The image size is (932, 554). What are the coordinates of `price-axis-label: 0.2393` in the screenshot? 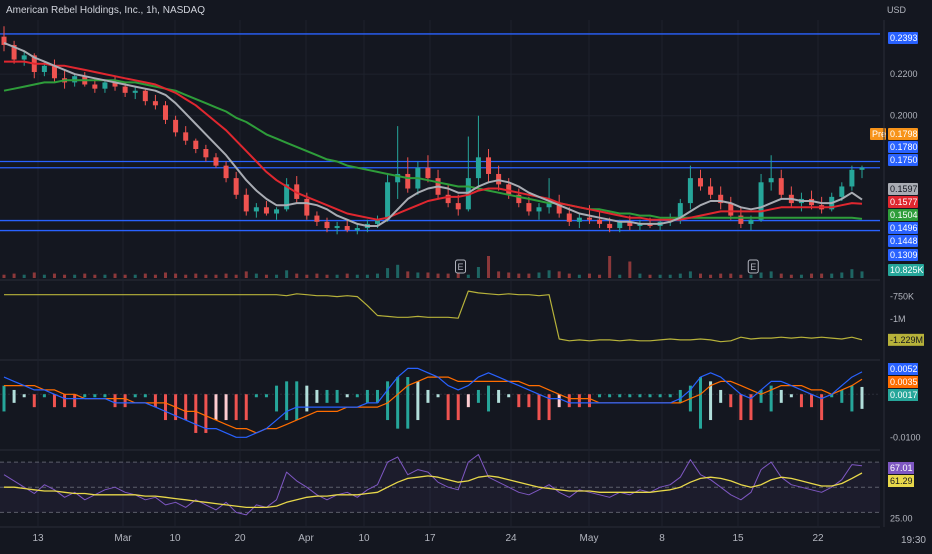 It's located at (903, 38).